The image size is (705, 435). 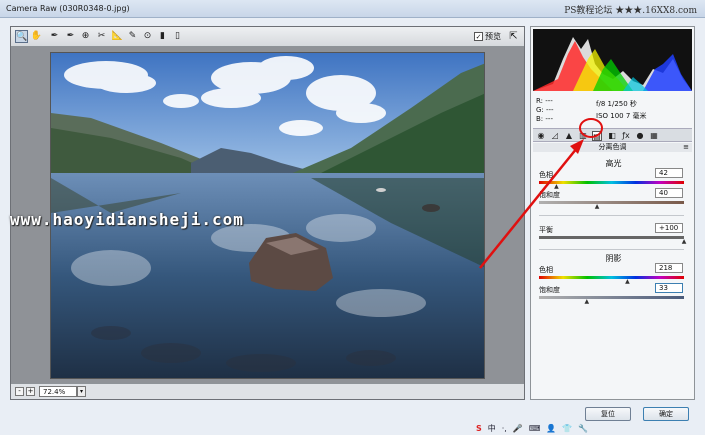 I want to click on section-title: 分离色调, so click(x=612, y=147).